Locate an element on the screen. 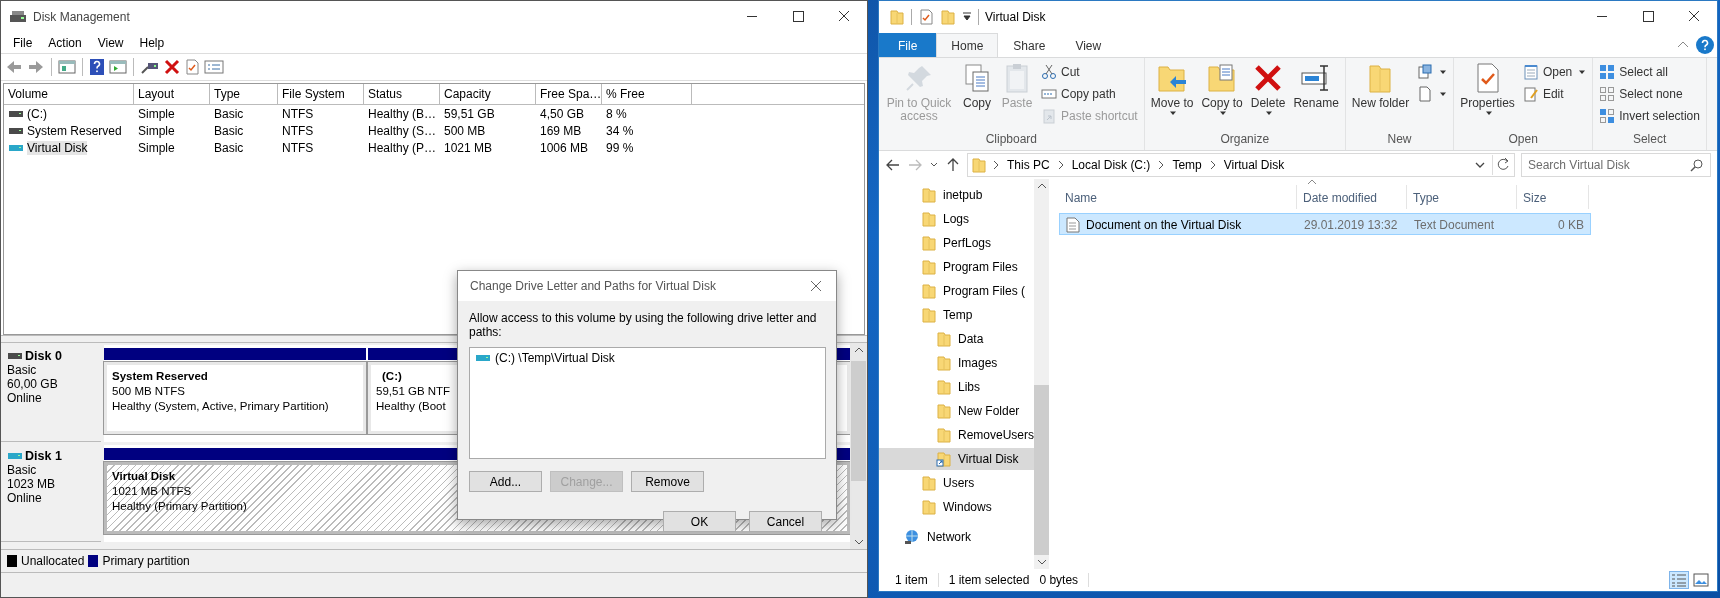 The image size is (1720, 598). table-cell: System Reserved is located at coordinates (74, 130).